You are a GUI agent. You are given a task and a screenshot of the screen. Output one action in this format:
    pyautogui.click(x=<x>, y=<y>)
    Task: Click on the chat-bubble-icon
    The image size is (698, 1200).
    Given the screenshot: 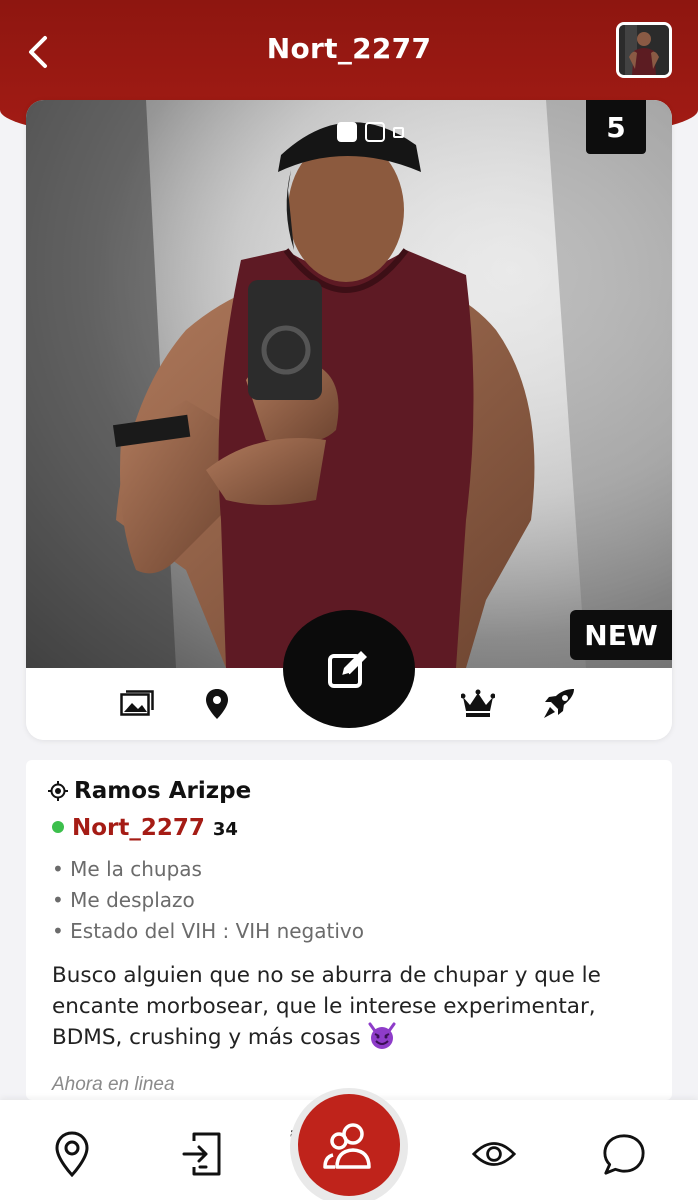 What is the action you would take?
    pyautogui.click(x=624, y=1154)
    